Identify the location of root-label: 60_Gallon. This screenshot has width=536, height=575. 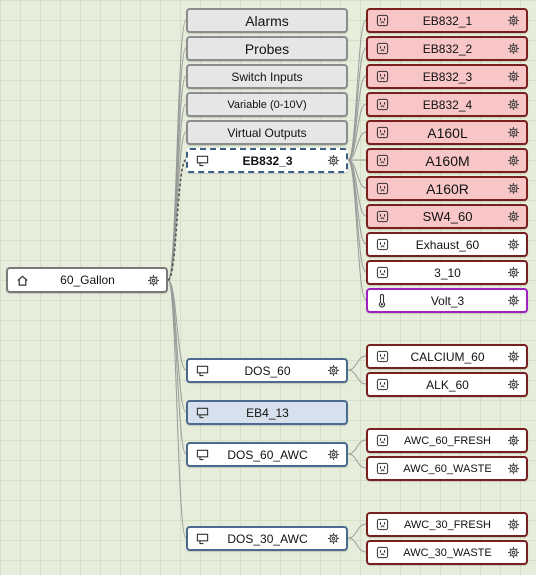
(87, 280).